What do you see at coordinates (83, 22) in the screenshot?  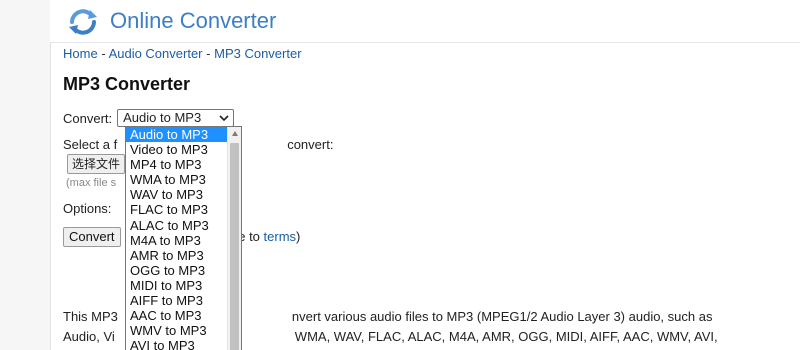 I see `refresh-arrows-icon` at bounding box center [83, 22].